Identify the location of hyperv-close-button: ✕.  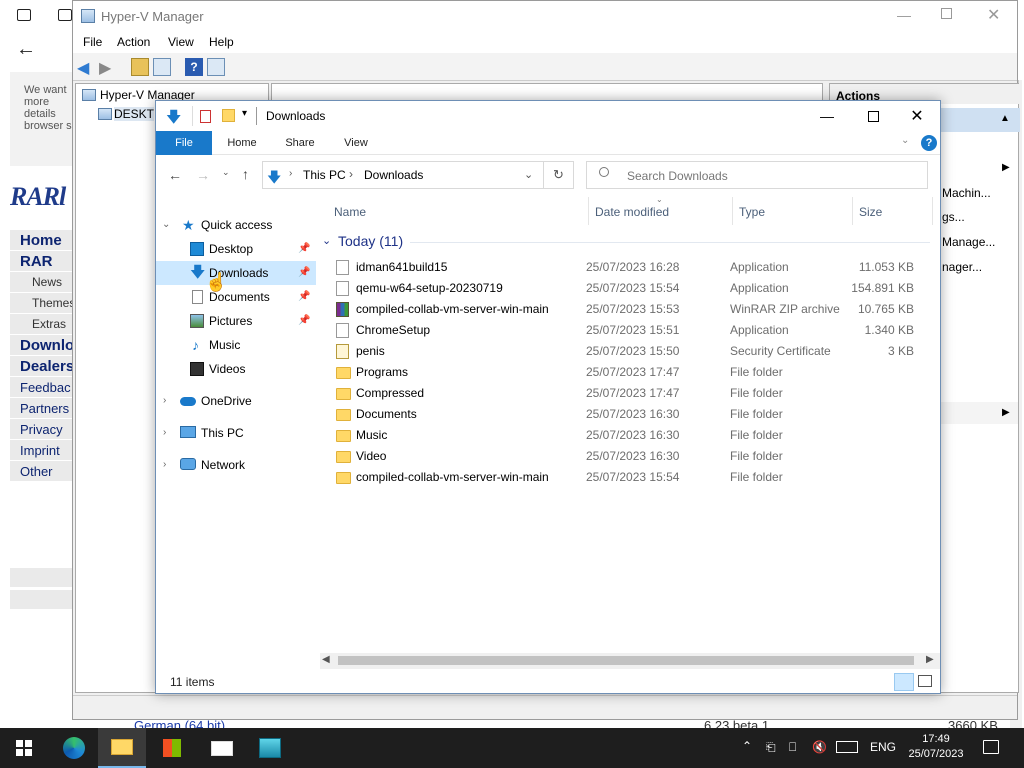
(993, 15).